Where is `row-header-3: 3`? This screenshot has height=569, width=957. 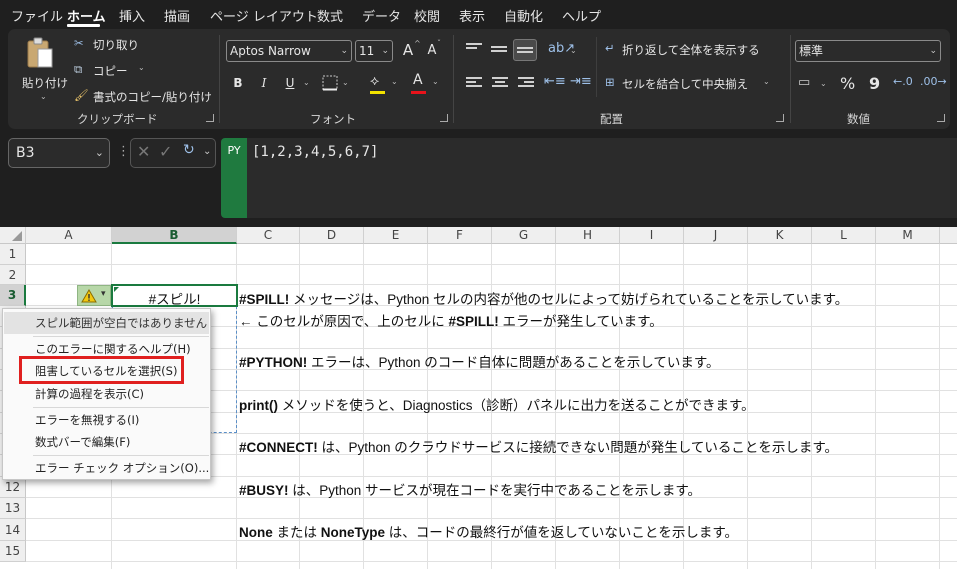 row-header-3: 3 is located at coordinates (13, 295).